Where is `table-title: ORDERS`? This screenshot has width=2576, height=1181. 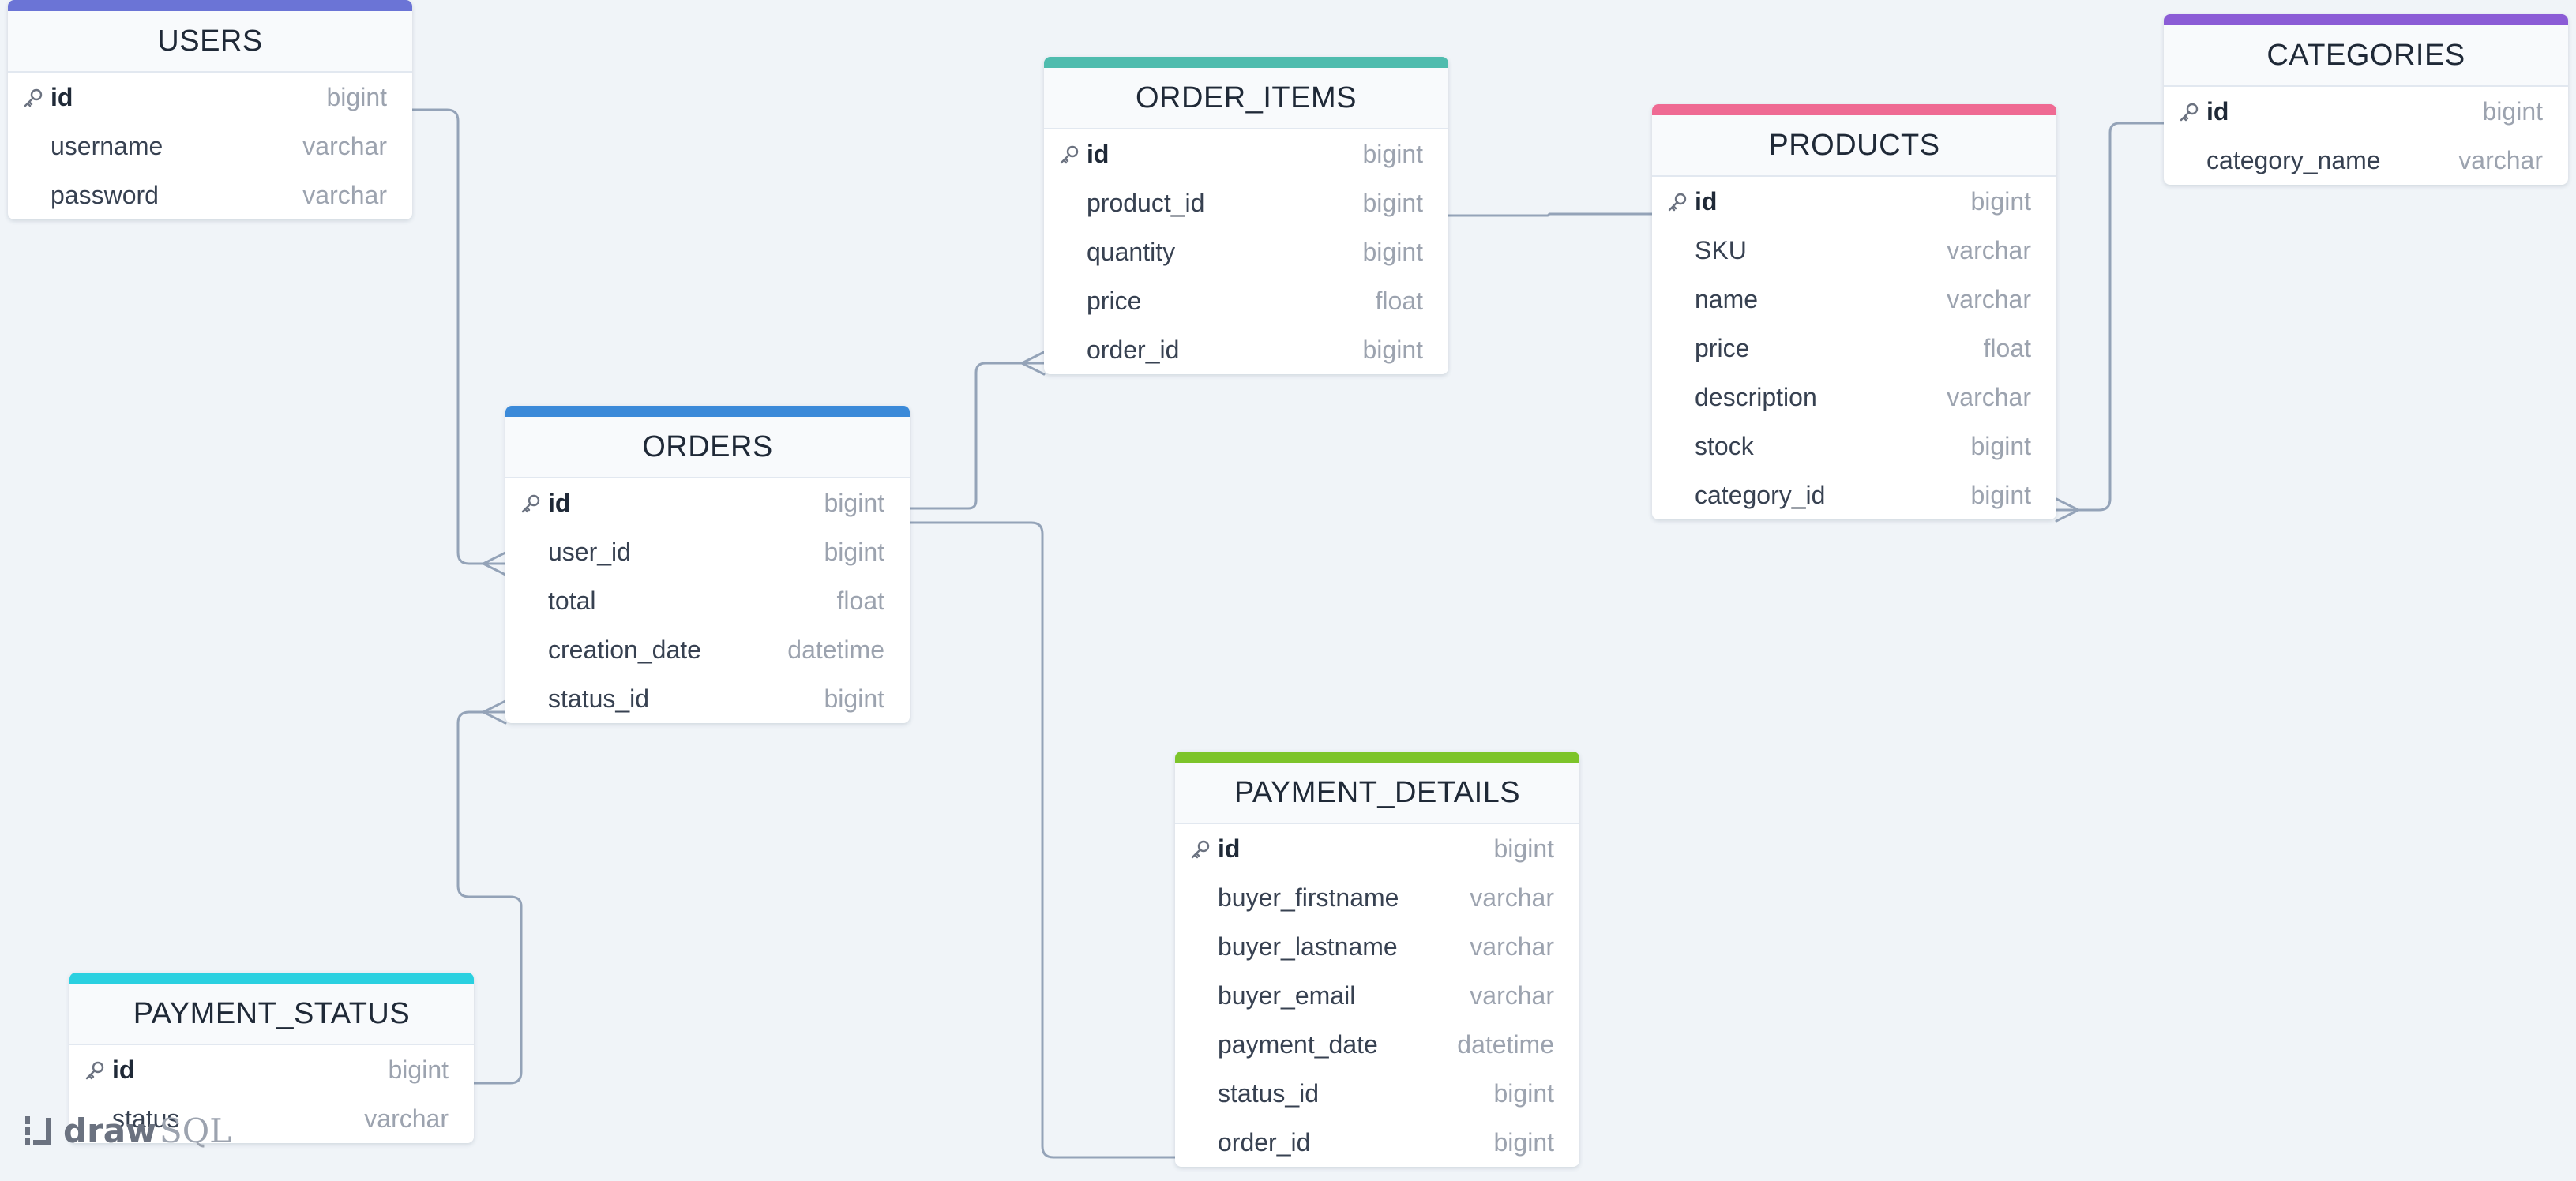 table-title: ORDERS is located at coordinates (707, 446).